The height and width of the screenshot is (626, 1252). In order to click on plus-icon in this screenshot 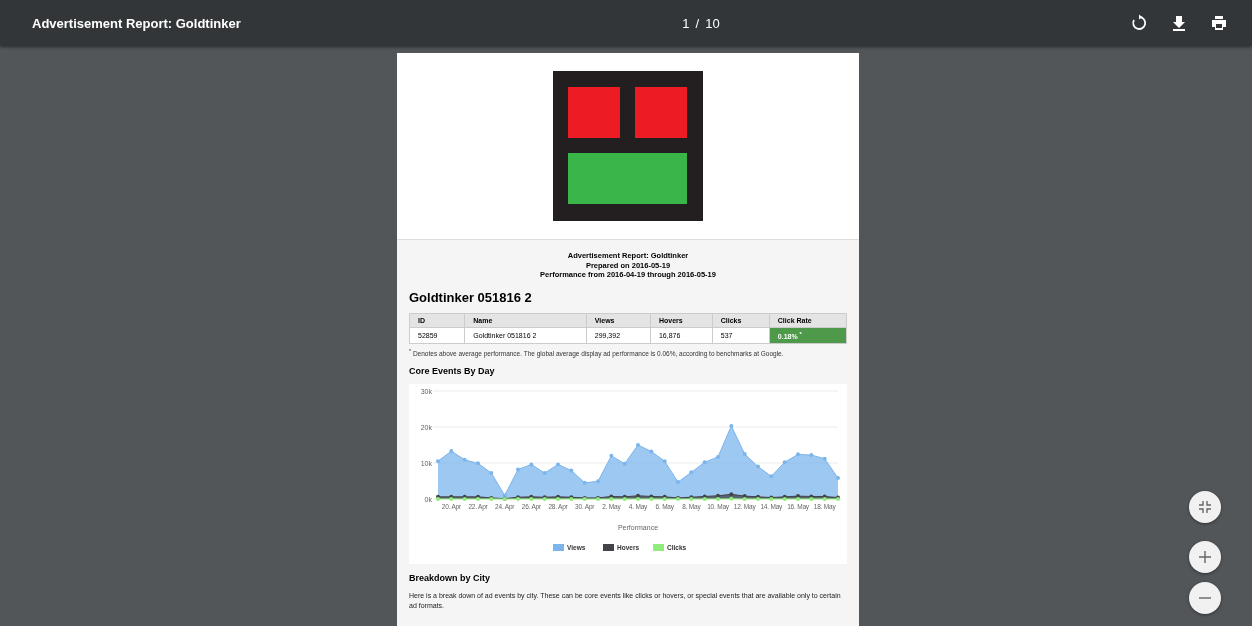, I will do `click(1205, 557)`.